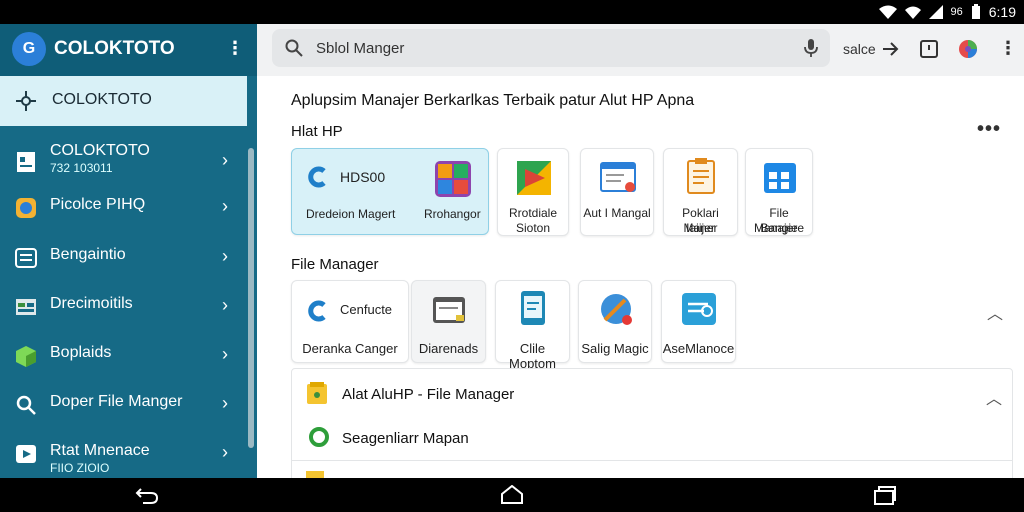 This screenshot has height=512, width=1024. Describe the element at coordinates (652, 469) in the screenshot. I see `list-item-partial` at that location.